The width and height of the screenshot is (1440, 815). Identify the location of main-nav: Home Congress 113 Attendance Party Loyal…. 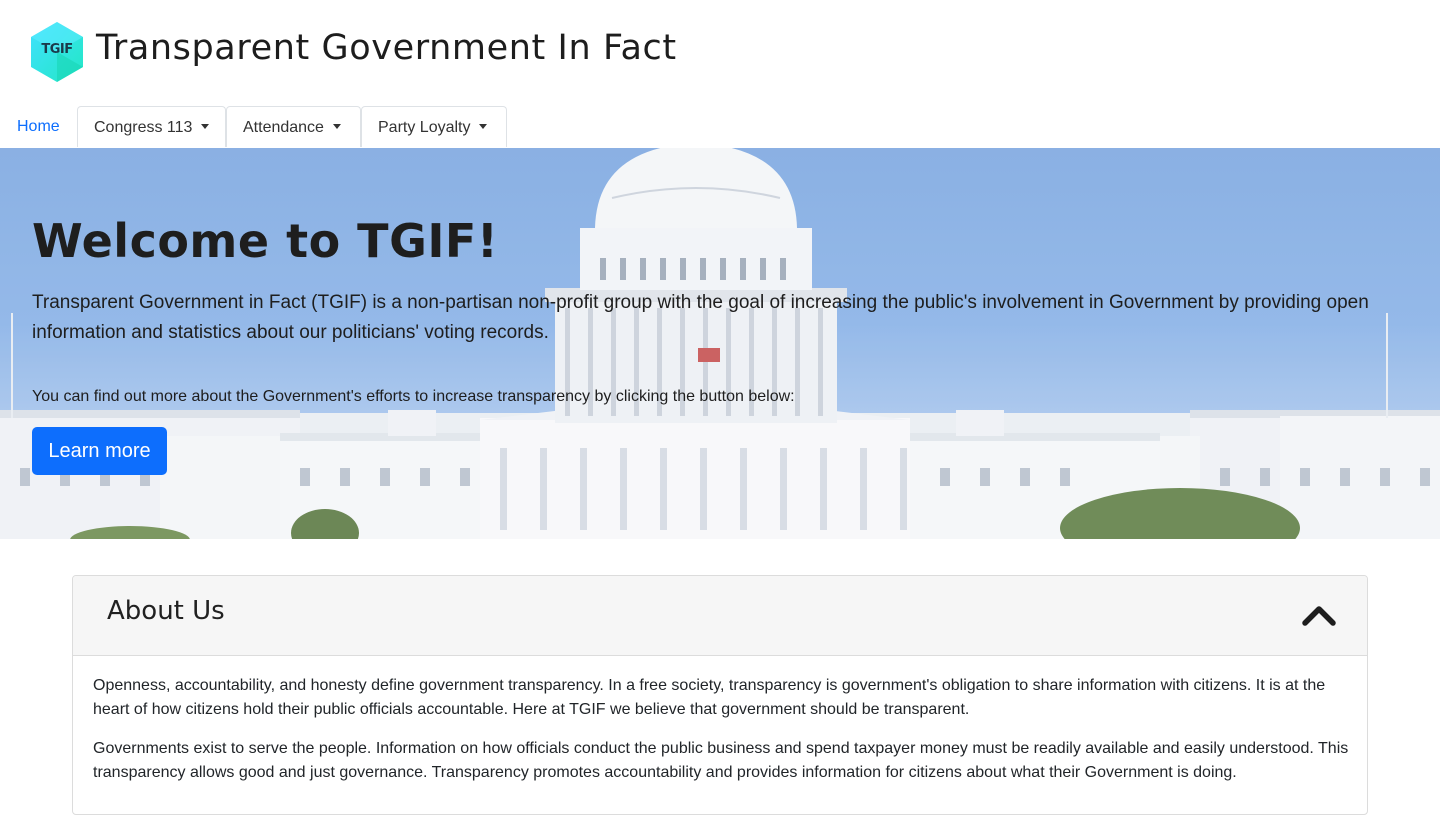
(720, 127).